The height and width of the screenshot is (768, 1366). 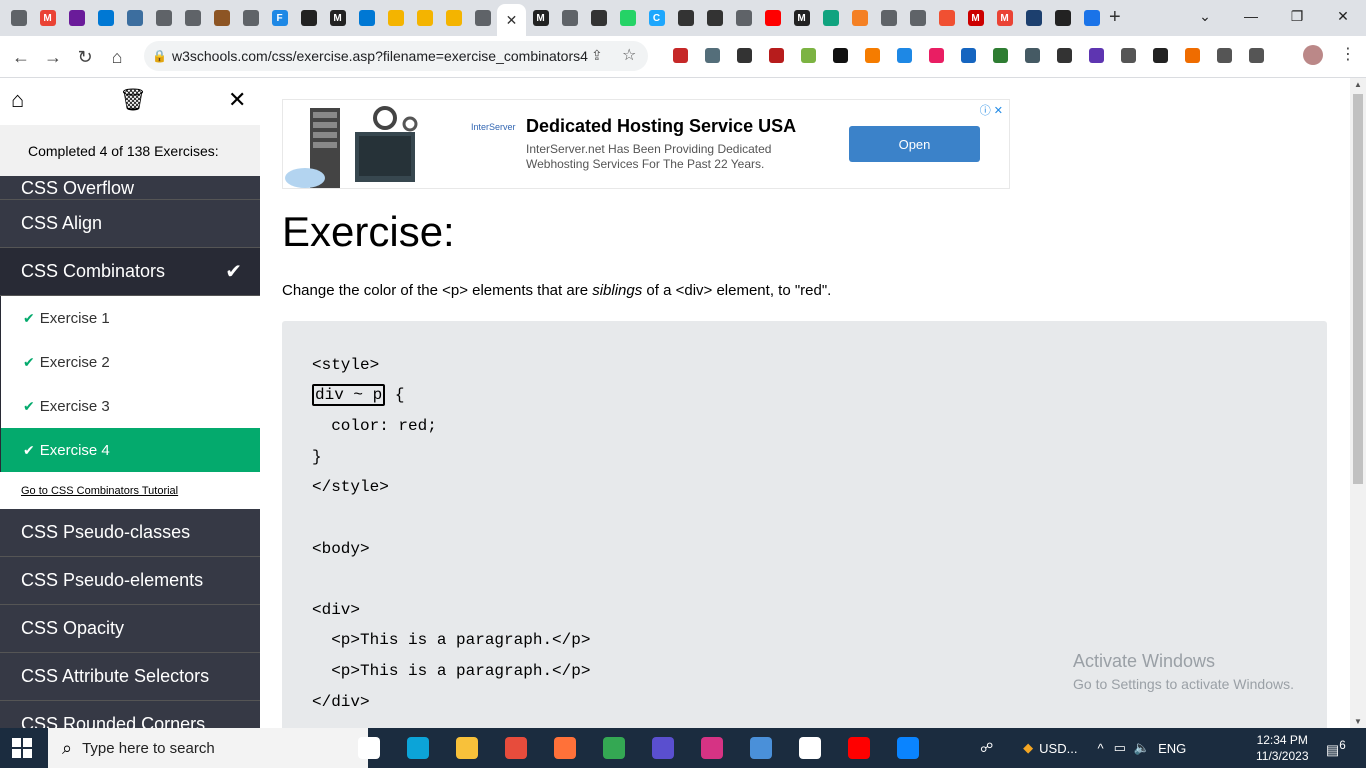 I want to click on tutorial-link: Go to CSS Combinators Tutorial, so click(x=130, y=490).